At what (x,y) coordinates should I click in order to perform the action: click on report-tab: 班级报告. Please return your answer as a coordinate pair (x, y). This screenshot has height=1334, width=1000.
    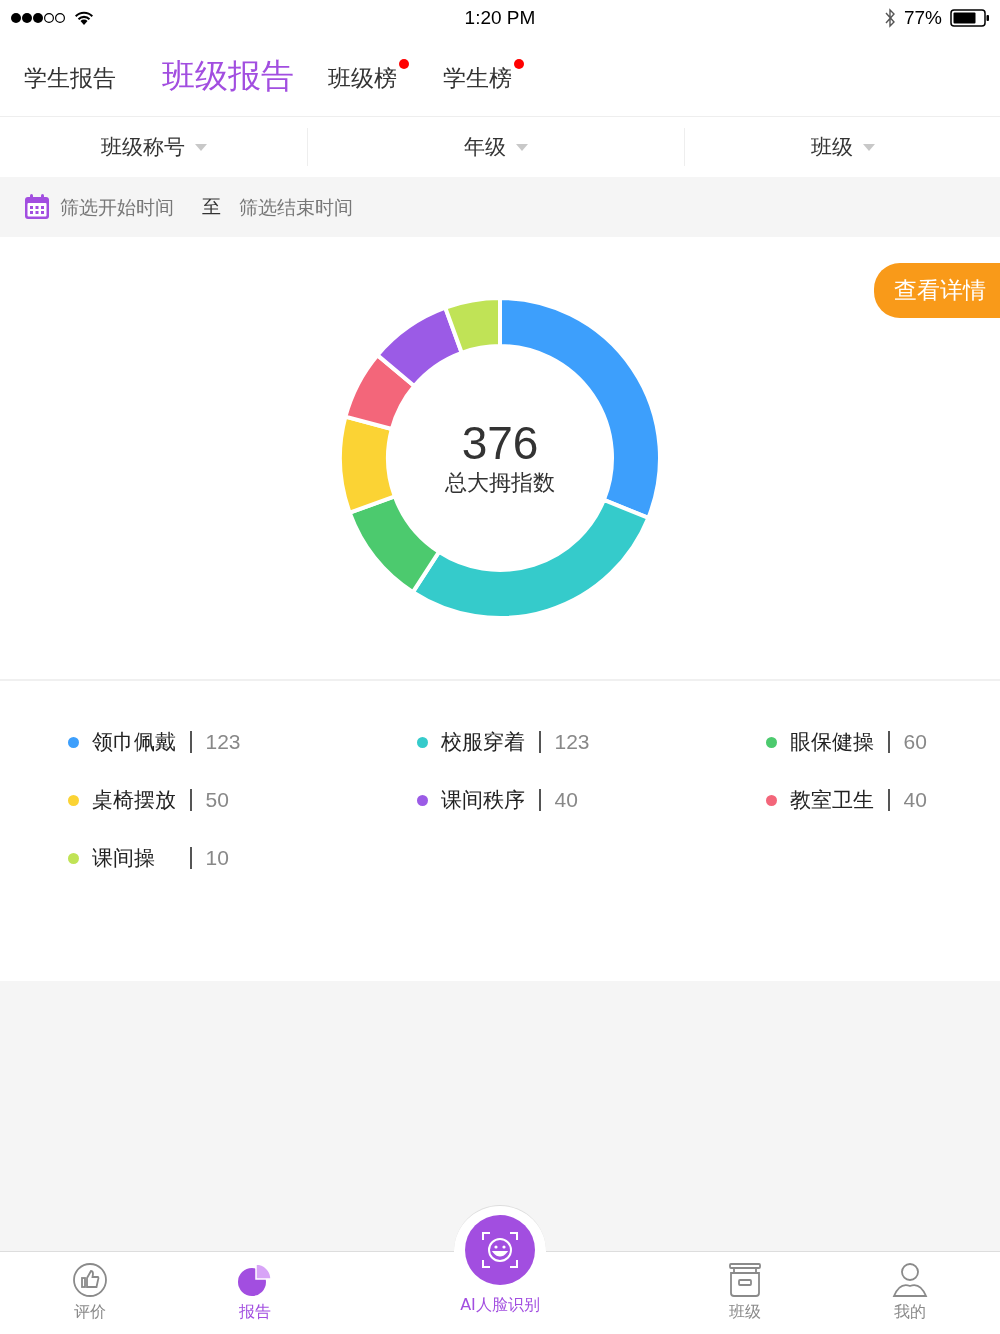
    Looking at the image, I should click on (228, 76).